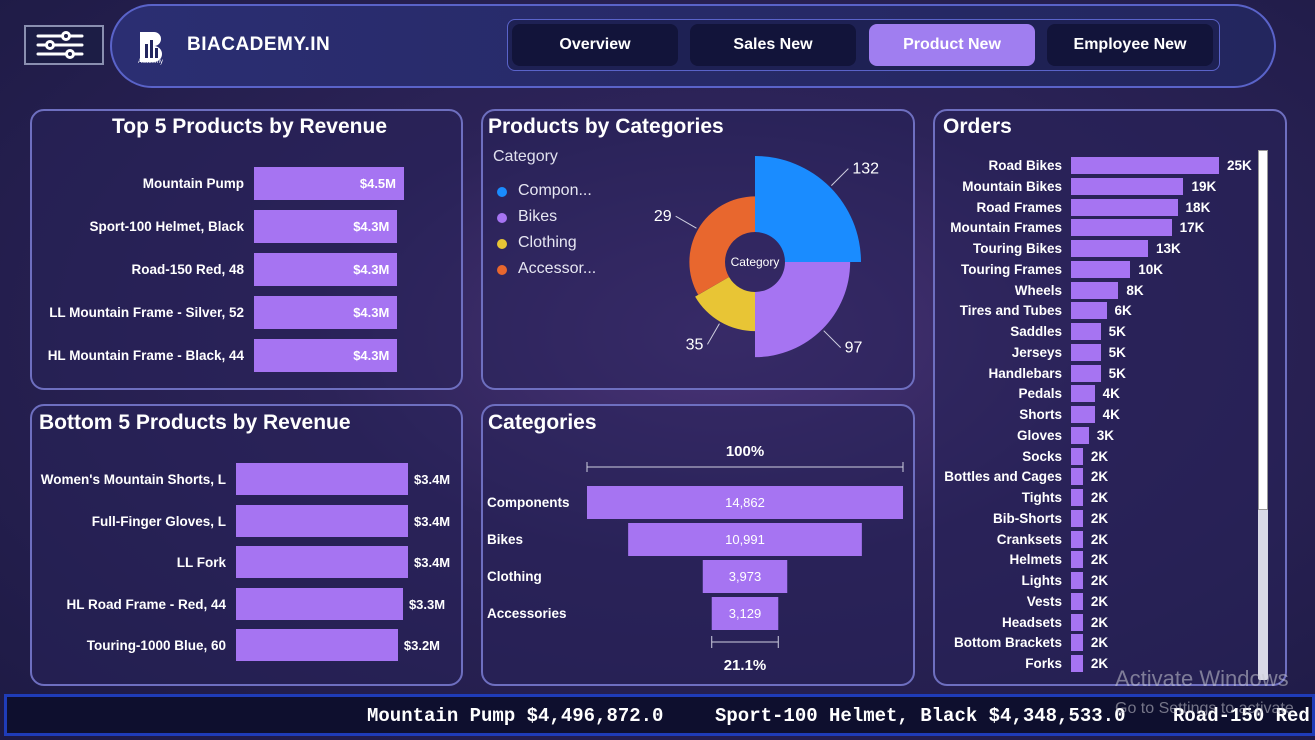  What do you see at coordinates (773, 45) in the screenshot?
I see `tab-sales-new: Sales New` at bounding box center [773, 45].